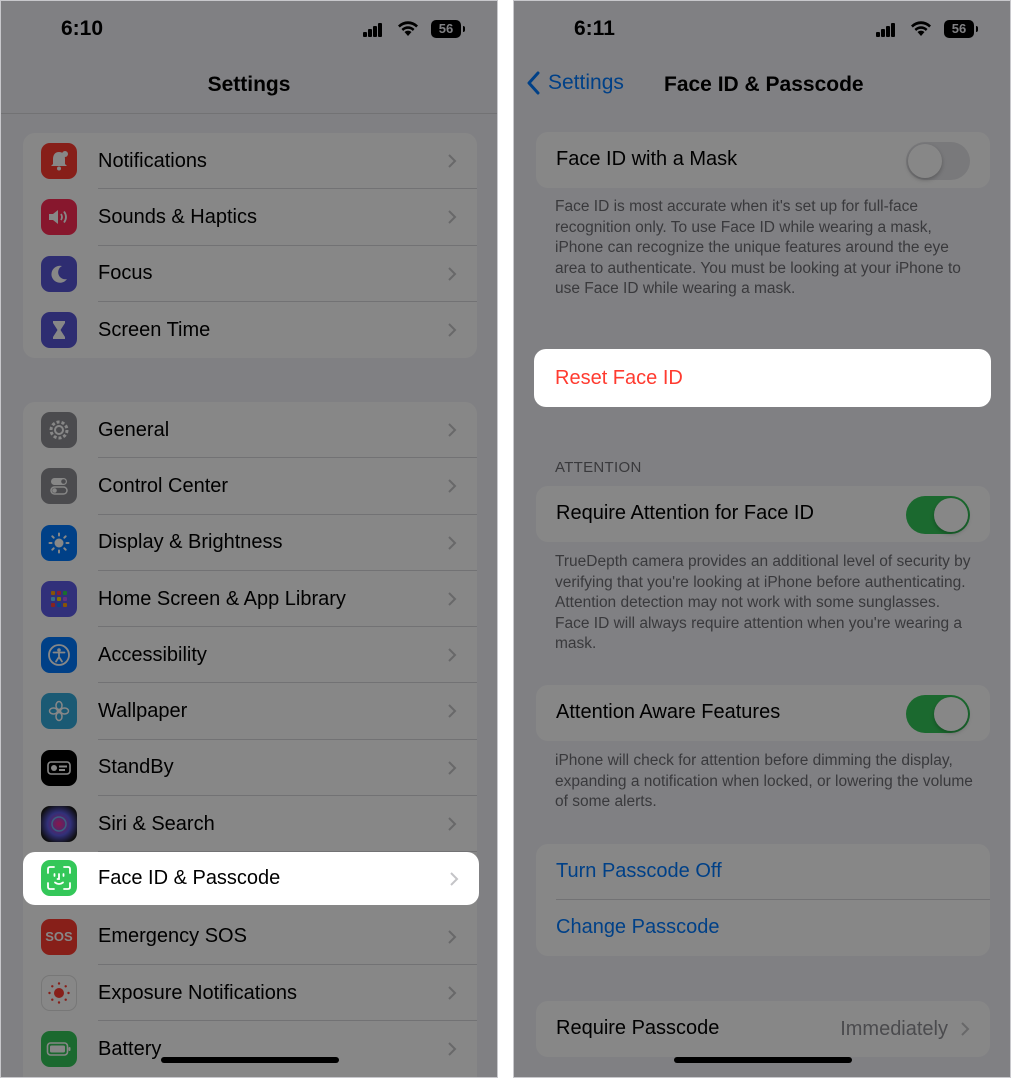  I want to click on nav-bar: Settings, so click(249, 88).